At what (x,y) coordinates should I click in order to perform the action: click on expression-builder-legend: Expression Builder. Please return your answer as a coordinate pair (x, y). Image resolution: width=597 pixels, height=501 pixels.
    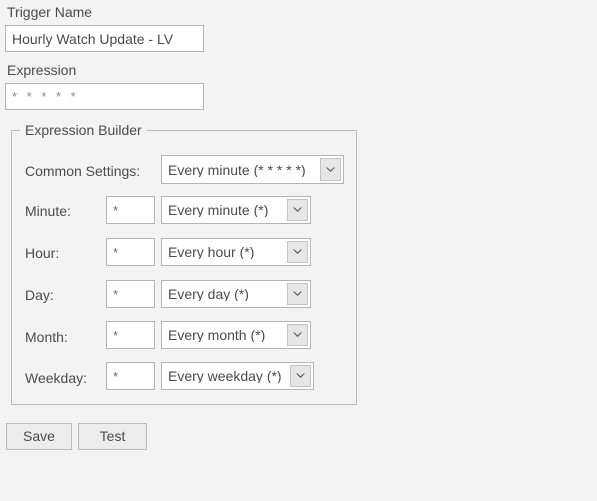
    Looking at the image, I should click on (83, 130).